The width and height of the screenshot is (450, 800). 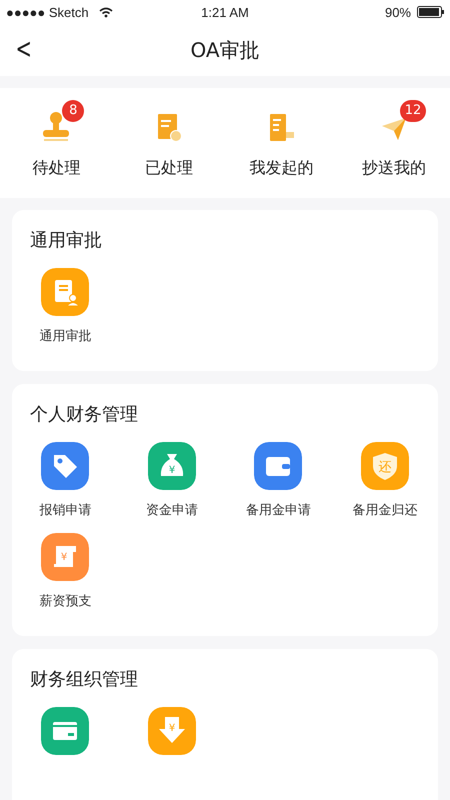 What do you see at coordinates (278, 511) in the screenshot?
I see `app-label: 备用金申请` at bounding box center [278, 511].